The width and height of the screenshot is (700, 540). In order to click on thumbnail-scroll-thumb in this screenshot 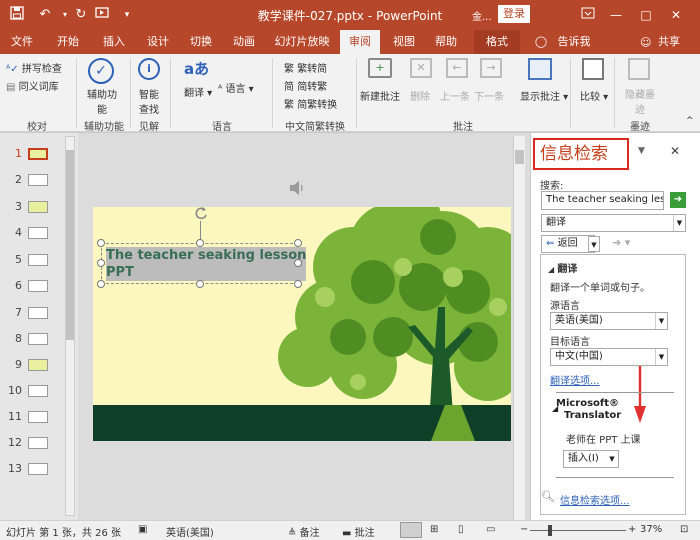, I will do `click(70, 245)`.